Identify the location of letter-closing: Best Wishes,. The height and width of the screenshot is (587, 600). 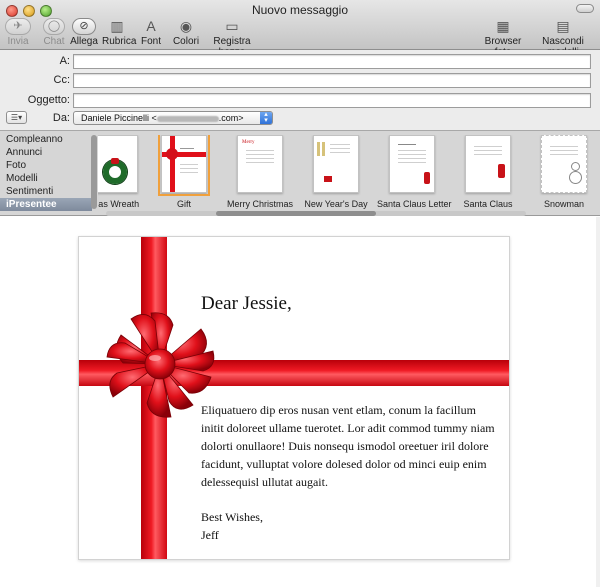
(232, 517).